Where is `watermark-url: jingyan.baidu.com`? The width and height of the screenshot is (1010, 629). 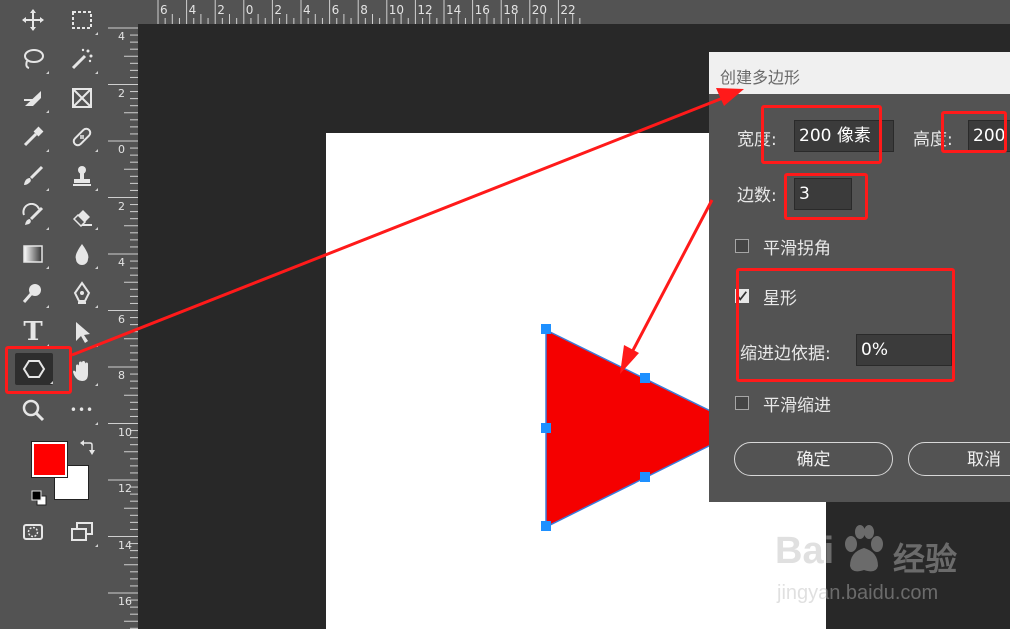 watermark-url: jingyan.baidu.com is located at coordinates (858, 593).